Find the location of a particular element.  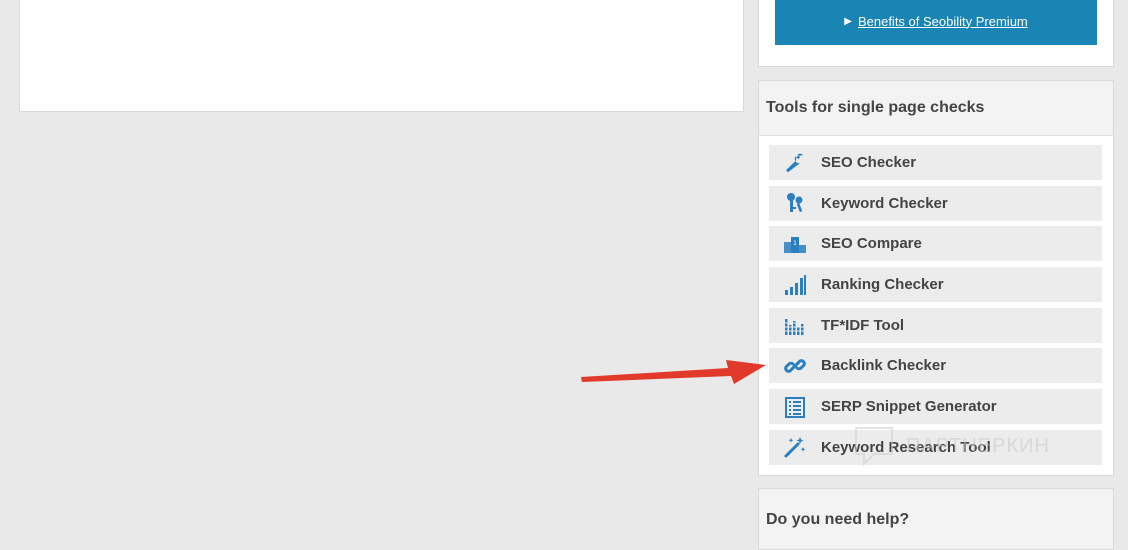

tool-label: Backlink Checker is located at coordinates (884, 366).